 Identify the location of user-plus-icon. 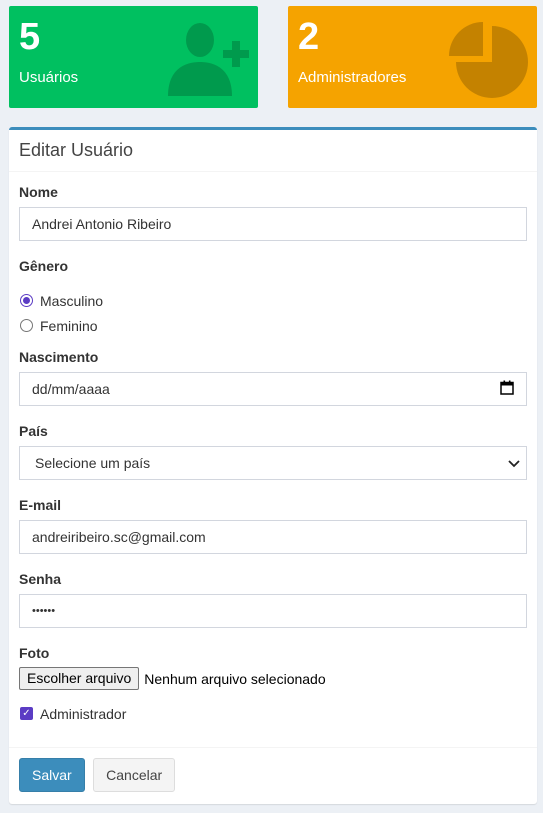
(210, 60).